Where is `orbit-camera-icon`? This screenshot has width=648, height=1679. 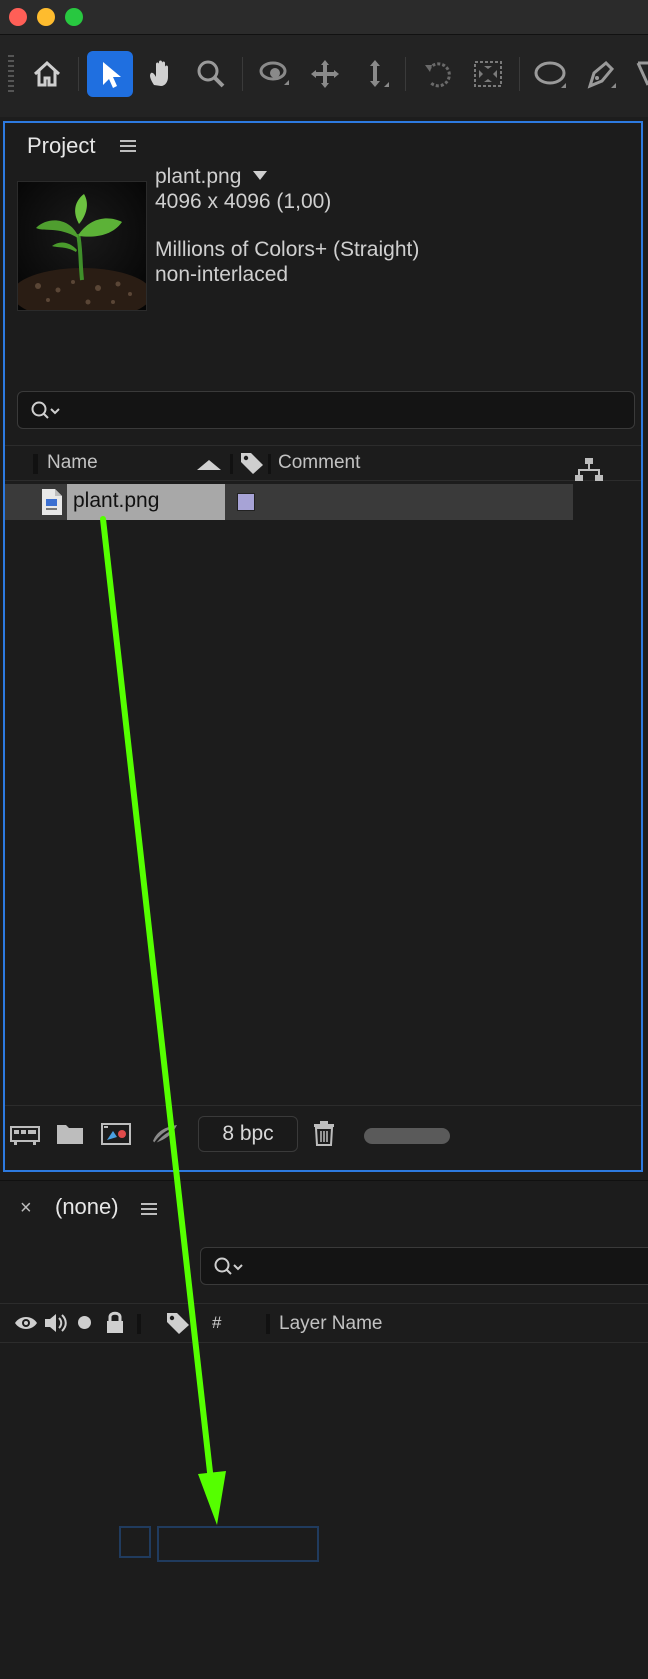
orbit-camera-icon is located at coordinates (275, 74).